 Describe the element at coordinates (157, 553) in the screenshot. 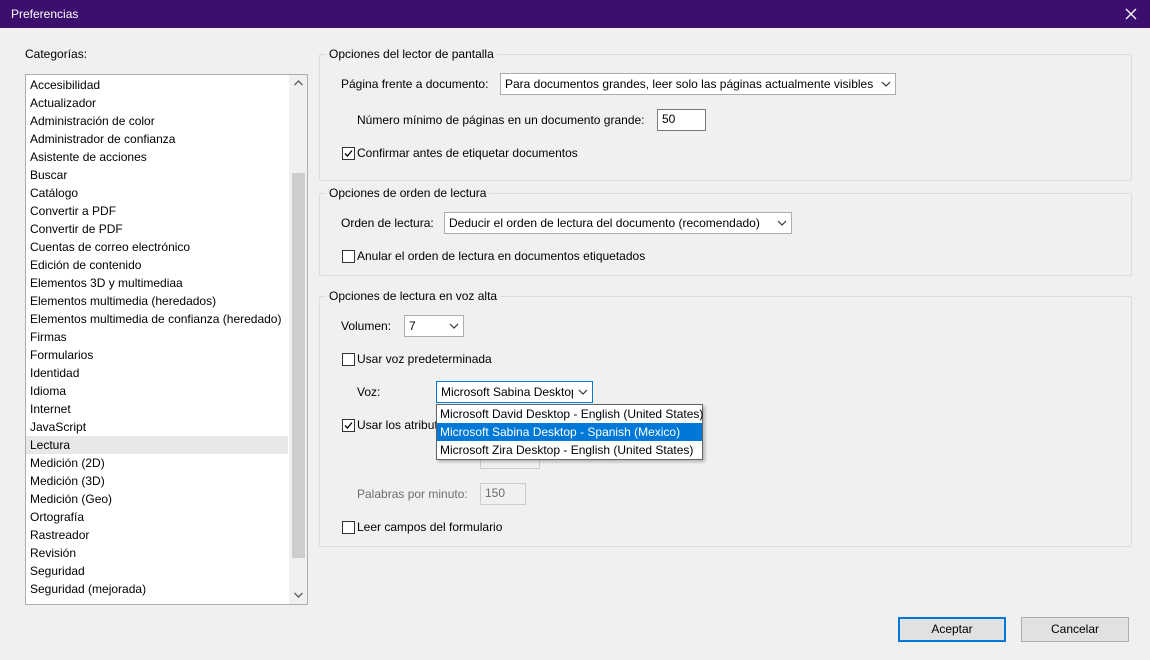

I see `category-item: Revisión` at that location.